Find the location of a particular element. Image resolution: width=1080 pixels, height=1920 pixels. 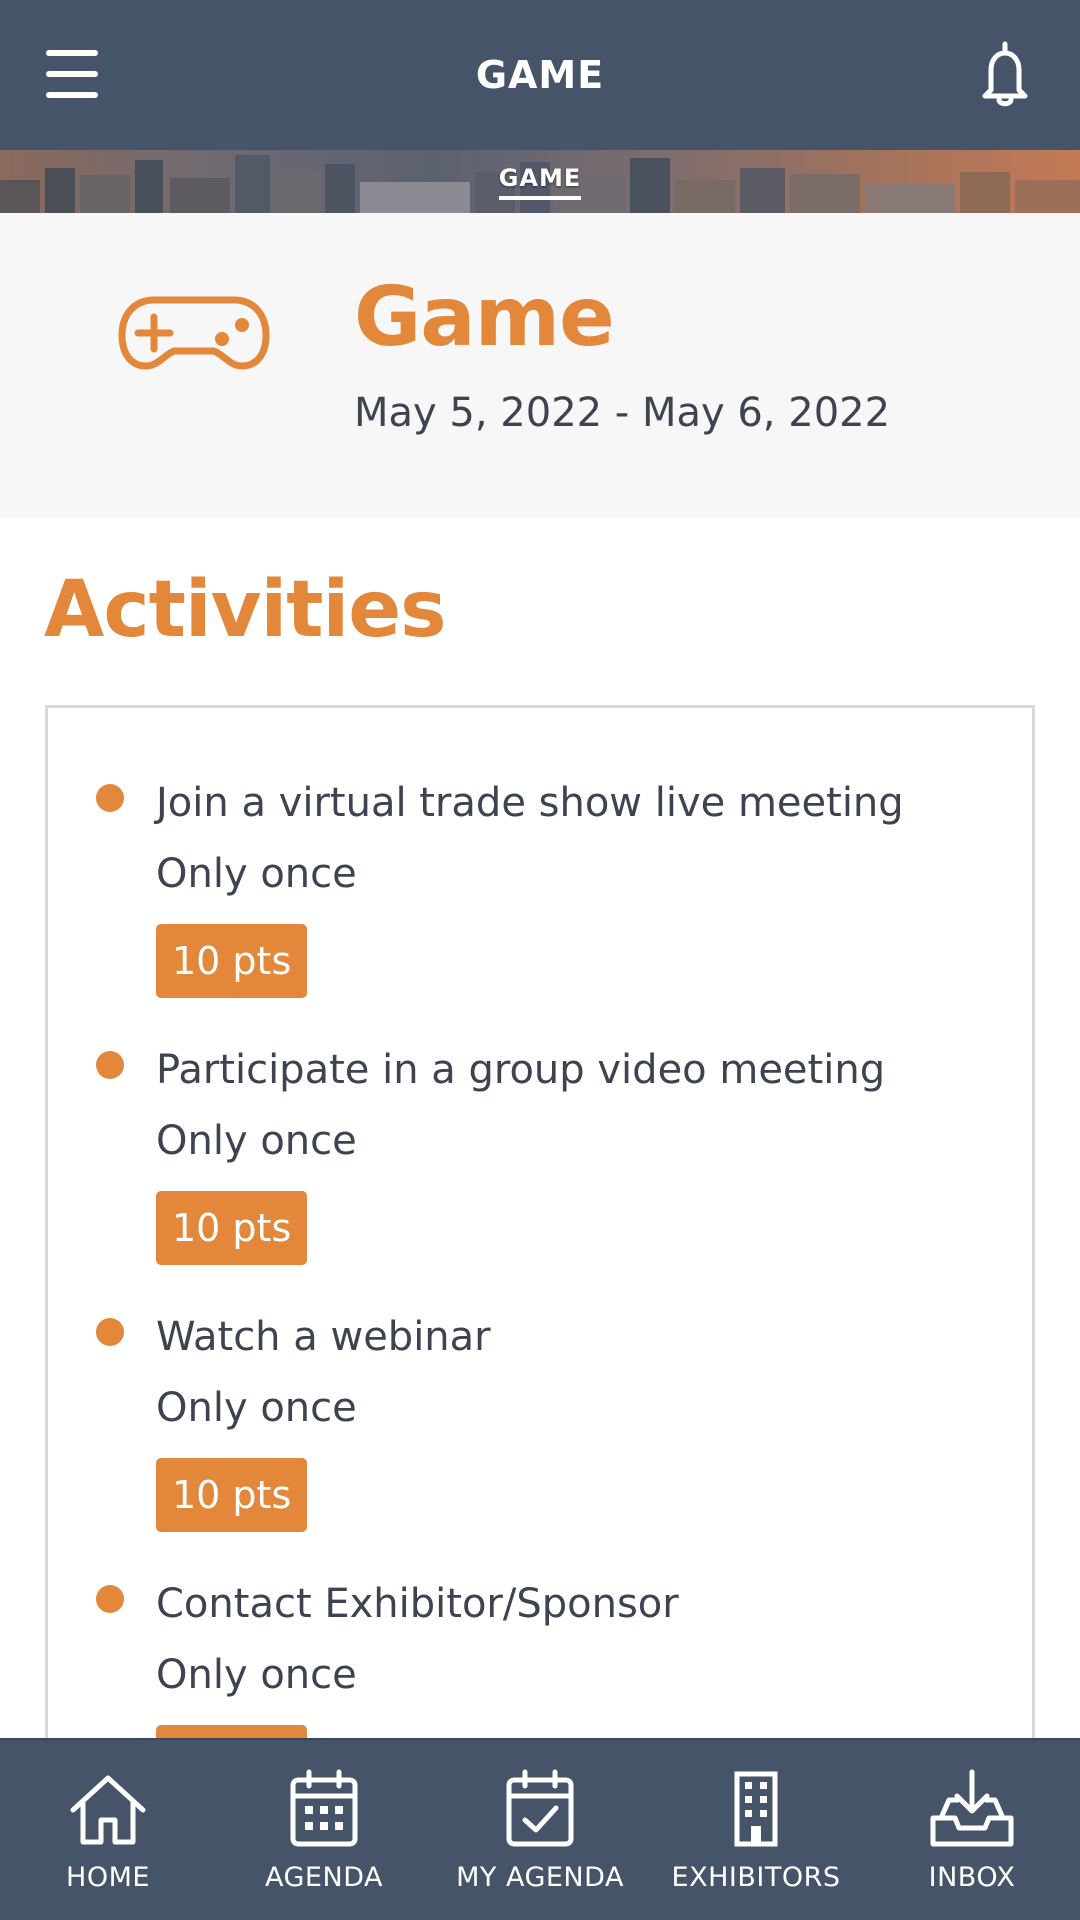

gamepad-icon is located at coordinates (194, 333).